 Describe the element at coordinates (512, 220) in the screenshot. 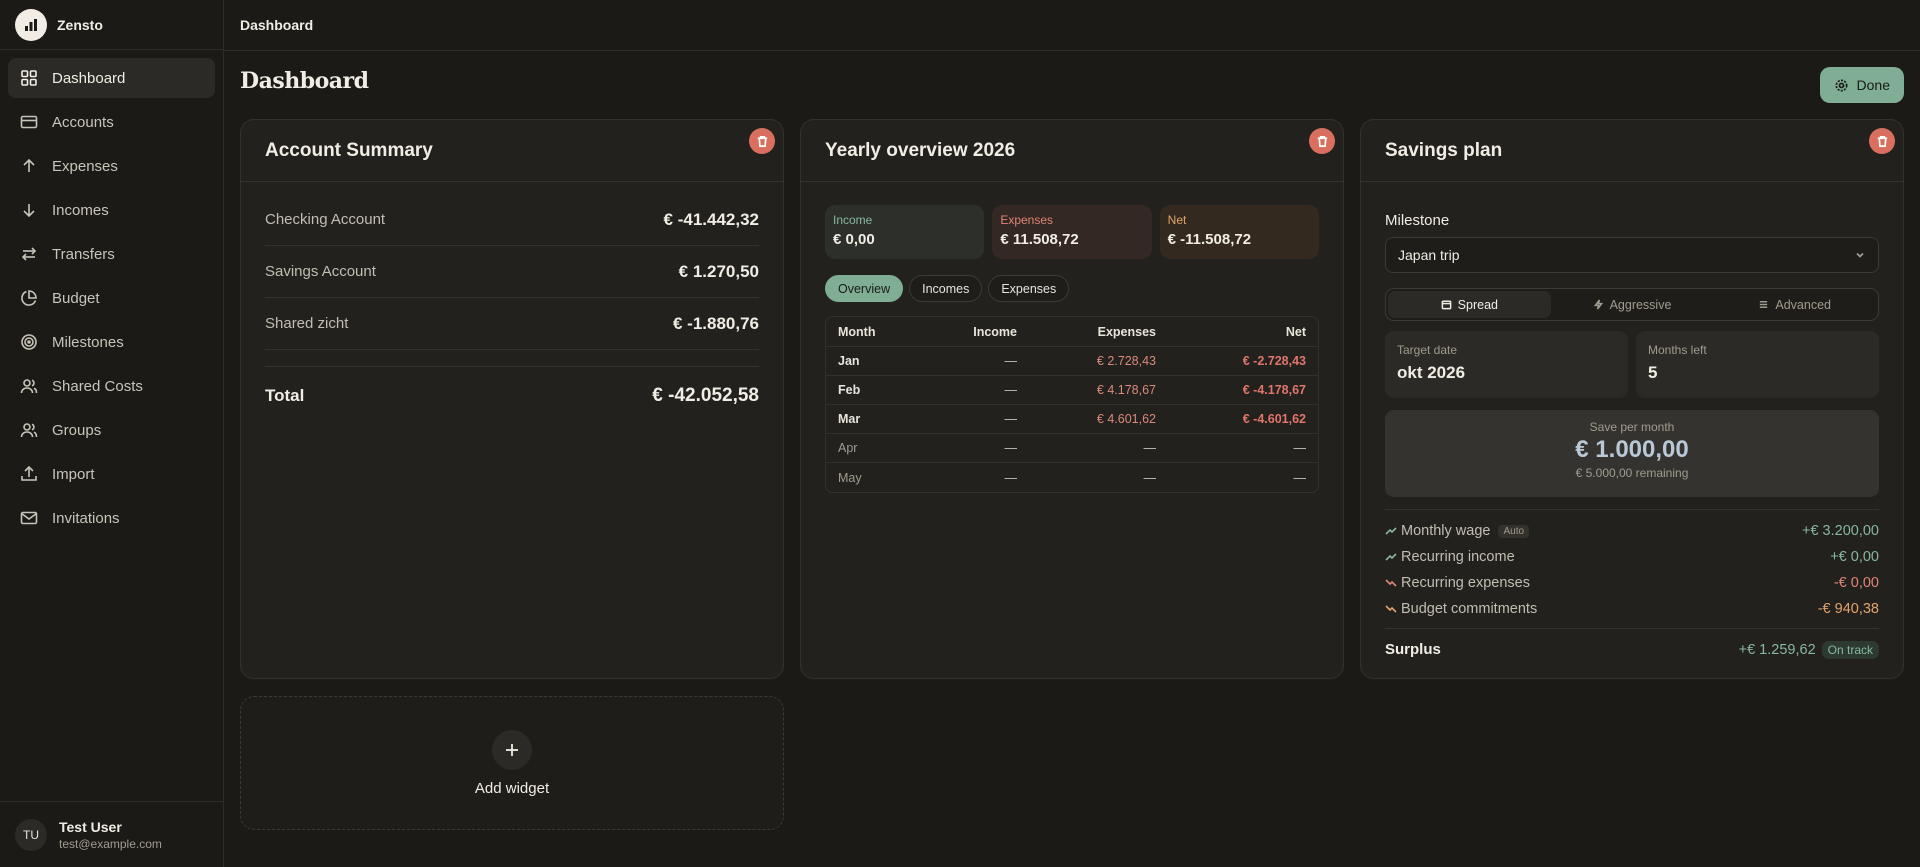

I see `account-row: Checking Account € -41.442,32` at that location.